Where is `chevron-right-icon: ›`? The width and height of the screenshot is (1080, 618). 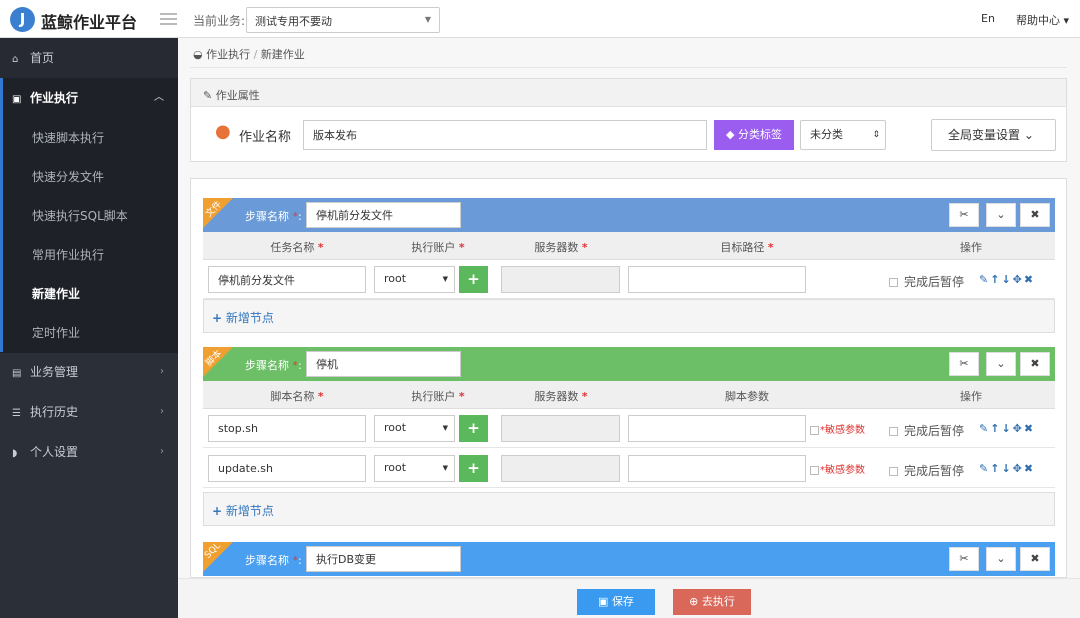 chevron-right-icon: › is located at coordinates (162, 451).